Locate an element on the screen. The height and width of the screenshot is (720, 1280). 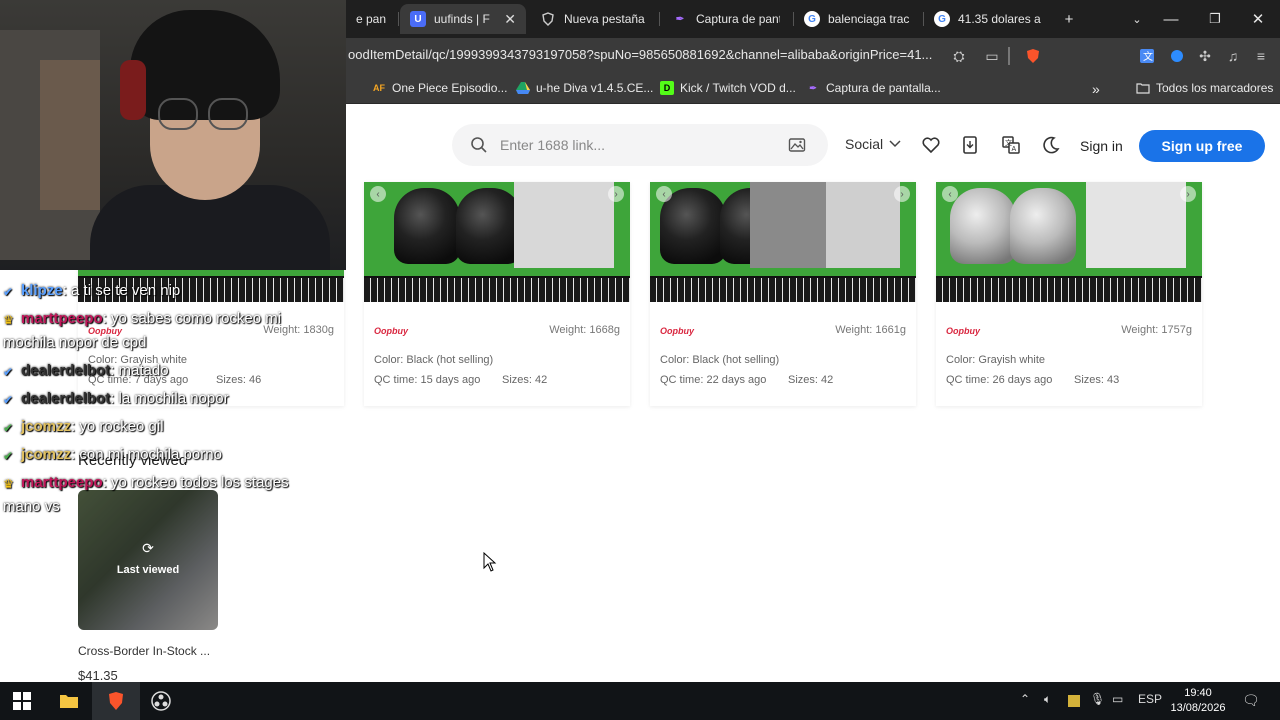
chat-message: ♛ marttpeepo: yo rockeo todos los stages is located at coordinates (146, 482).